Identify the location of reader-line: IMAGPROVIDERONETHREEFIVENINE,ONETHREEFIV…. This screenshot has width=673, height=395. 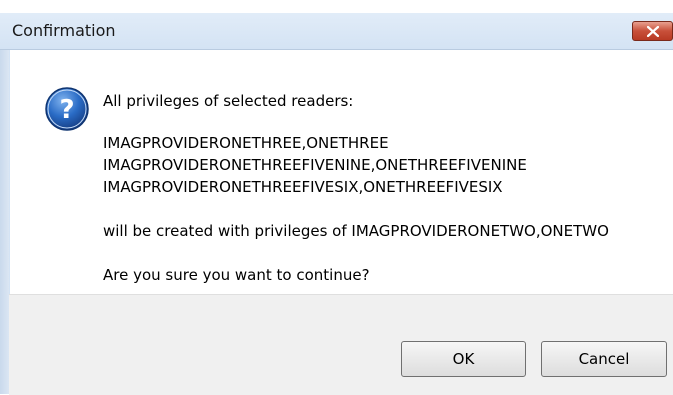
(315, 165).